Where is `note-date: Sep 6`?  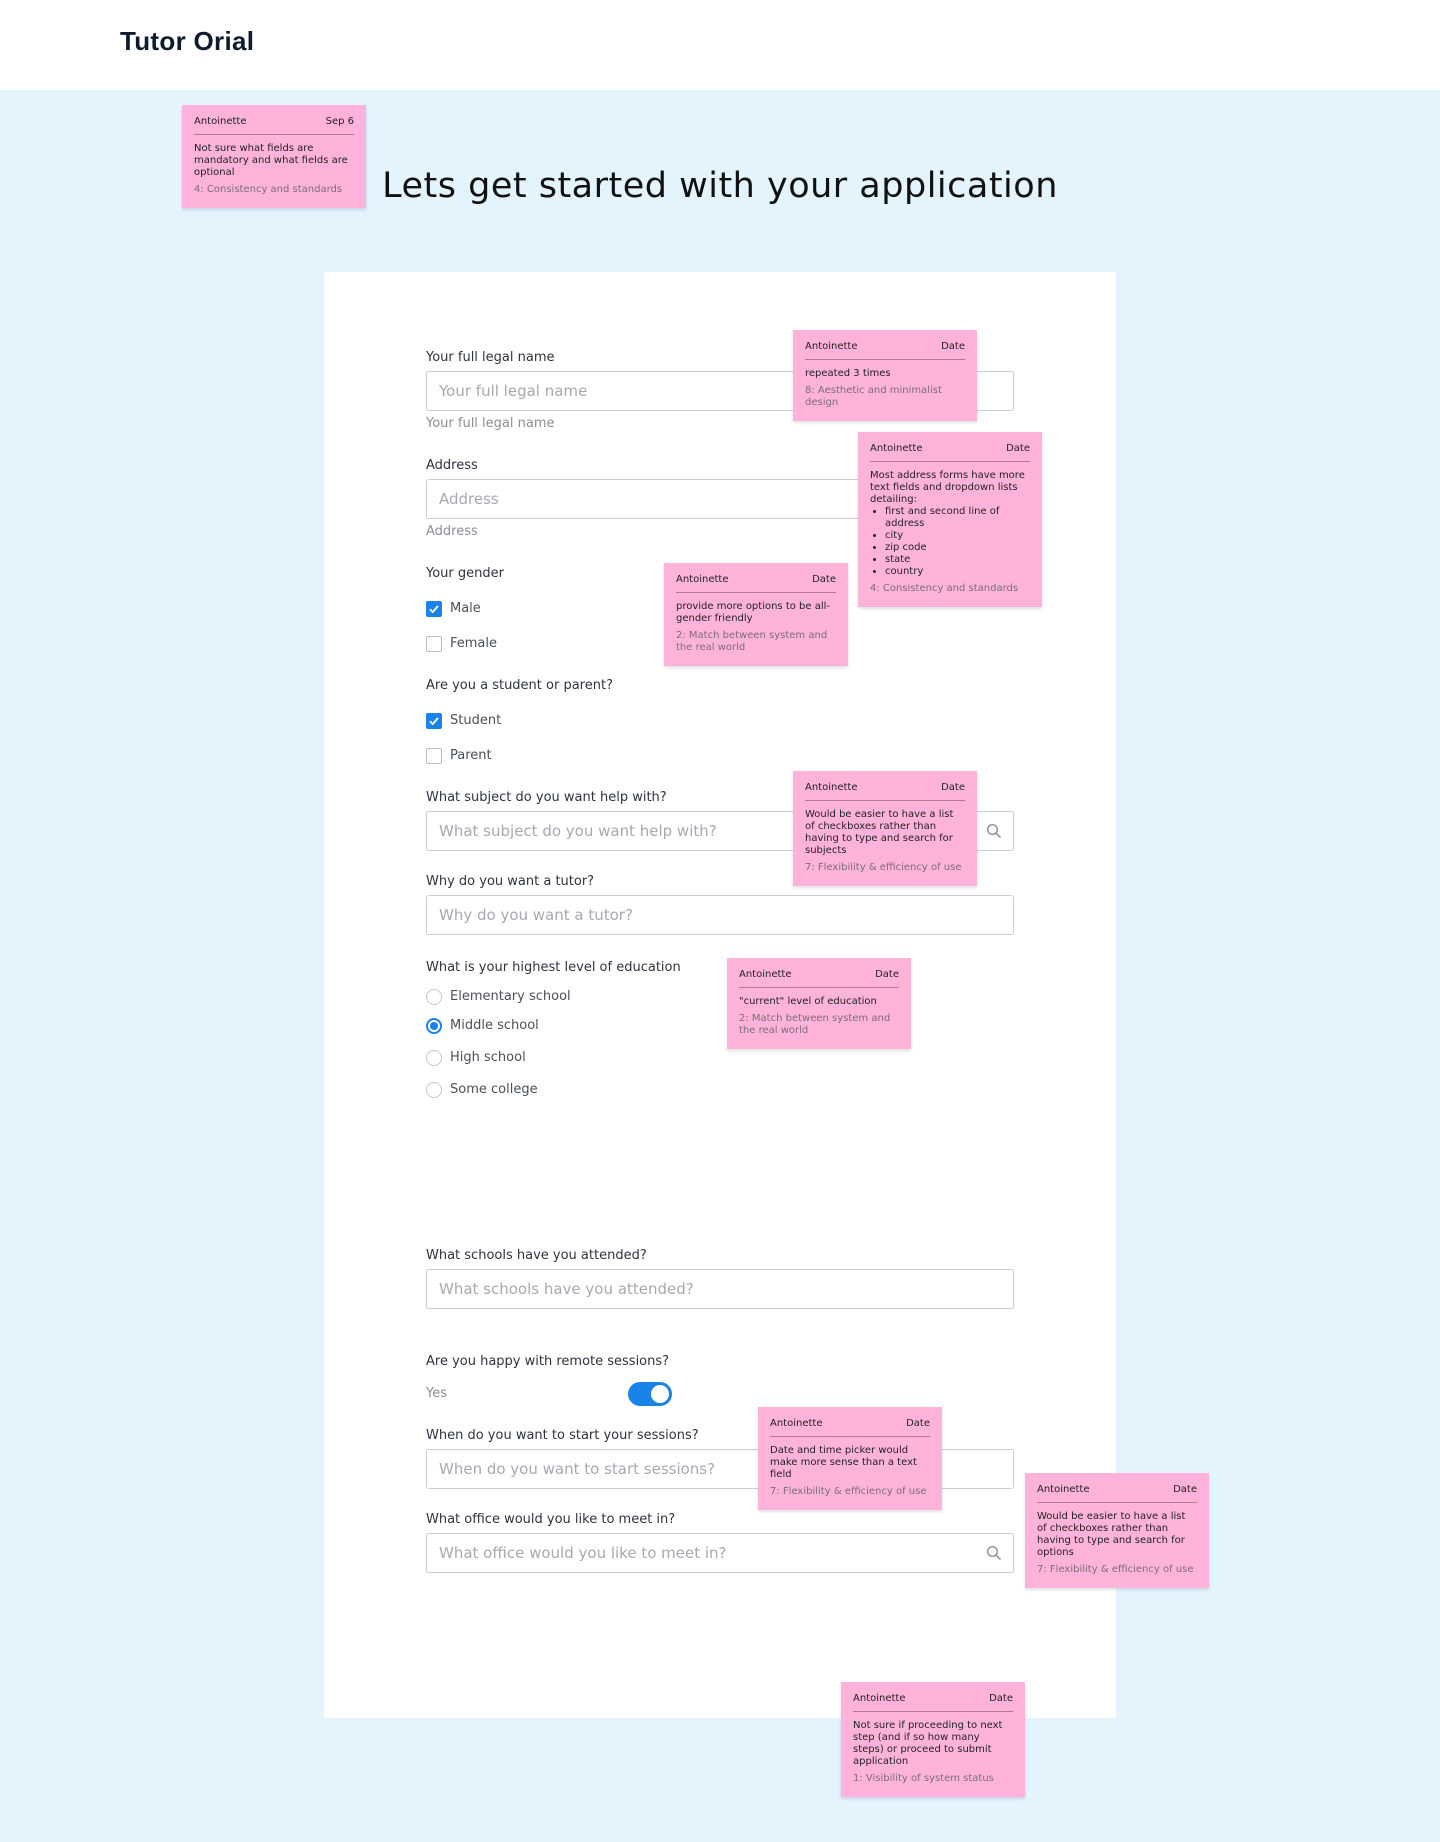 note-date: Sep 6 is located at coordinates (339, 121).